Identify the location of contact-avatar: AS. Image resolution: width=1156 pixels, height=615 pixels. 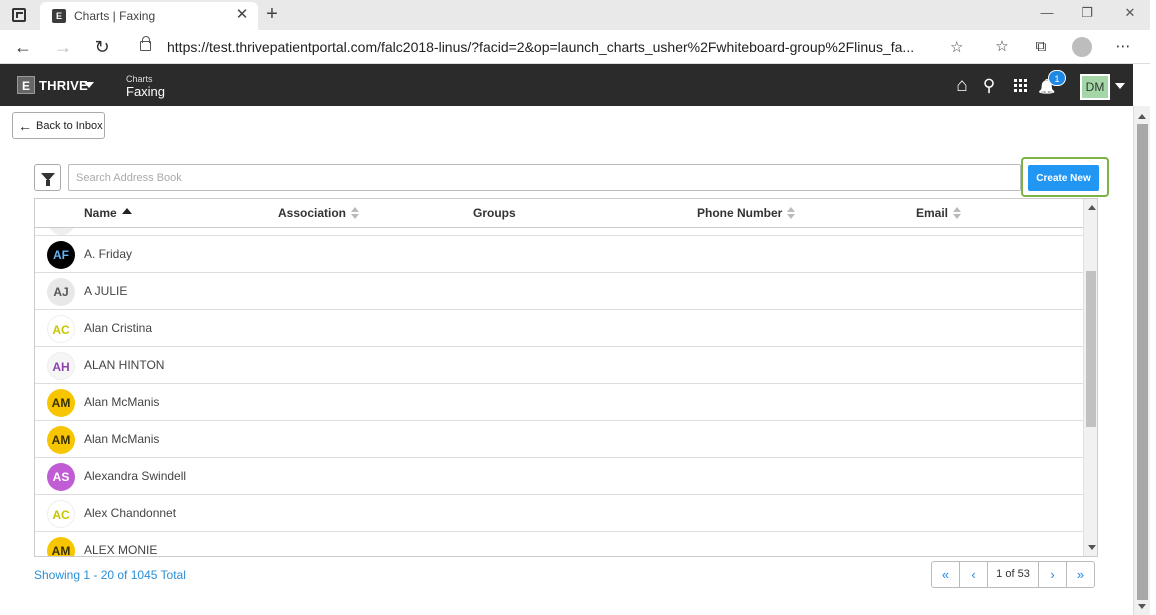
(61, 477).